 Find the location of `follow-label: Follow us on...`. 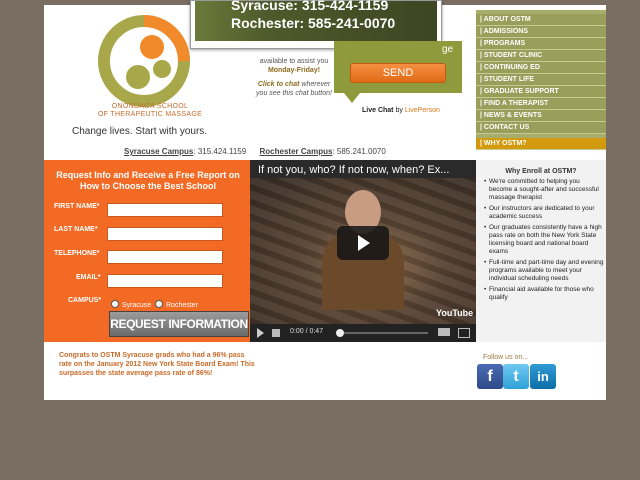

follow-label: Follow us on... is located at coordinates (506, 357).